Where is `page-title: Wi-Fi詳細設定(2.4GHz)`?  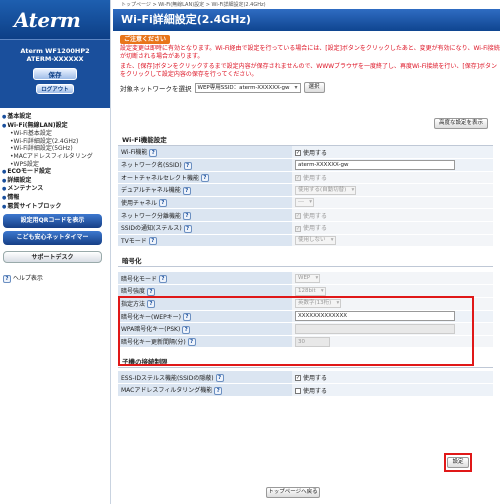 page-title: Wi-Fi詳細設定(2.4GHz) is located at coordinates (306, 20).